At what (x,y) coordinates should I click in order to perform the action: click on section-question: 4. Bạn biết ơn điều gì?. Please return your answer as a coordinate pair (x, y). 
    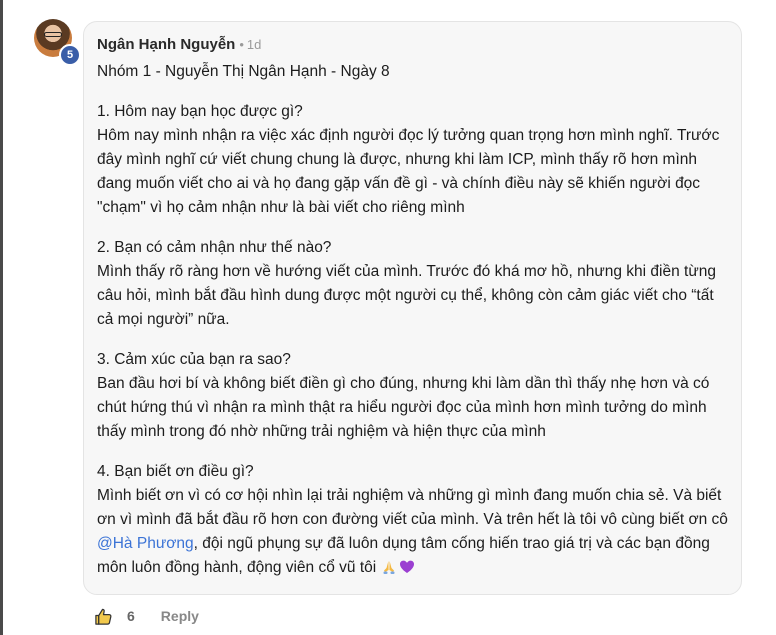
    Looking at the image, I should click on (175, 471).